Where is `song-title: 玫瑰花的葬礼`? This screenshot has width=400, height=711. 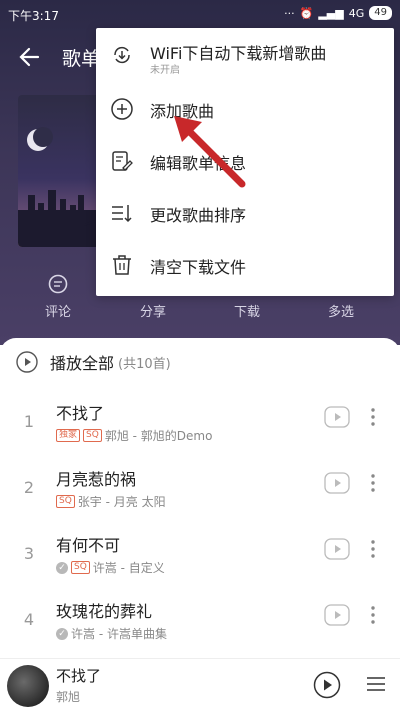 song-title: 玫瑰花的葬礼 is located at coordinates (104, 611).